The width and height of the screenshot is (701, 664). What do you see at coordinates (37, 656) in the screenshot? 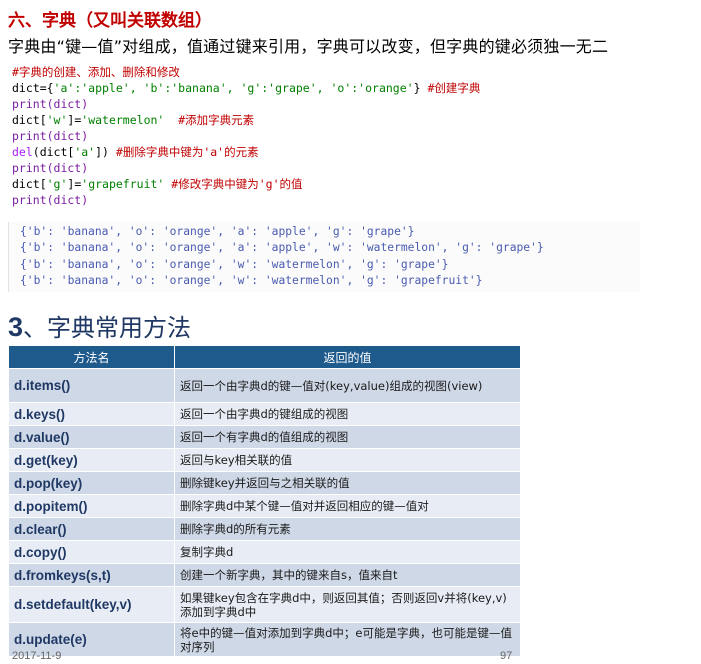
I see `footer-date: 2017-11-9` at bounding box center [37, 656].